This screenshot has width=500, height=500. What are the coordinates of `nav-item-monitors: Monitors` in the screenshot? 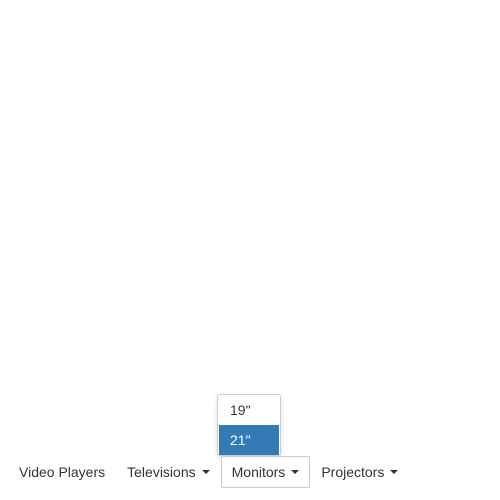 It's located at (265, 472).